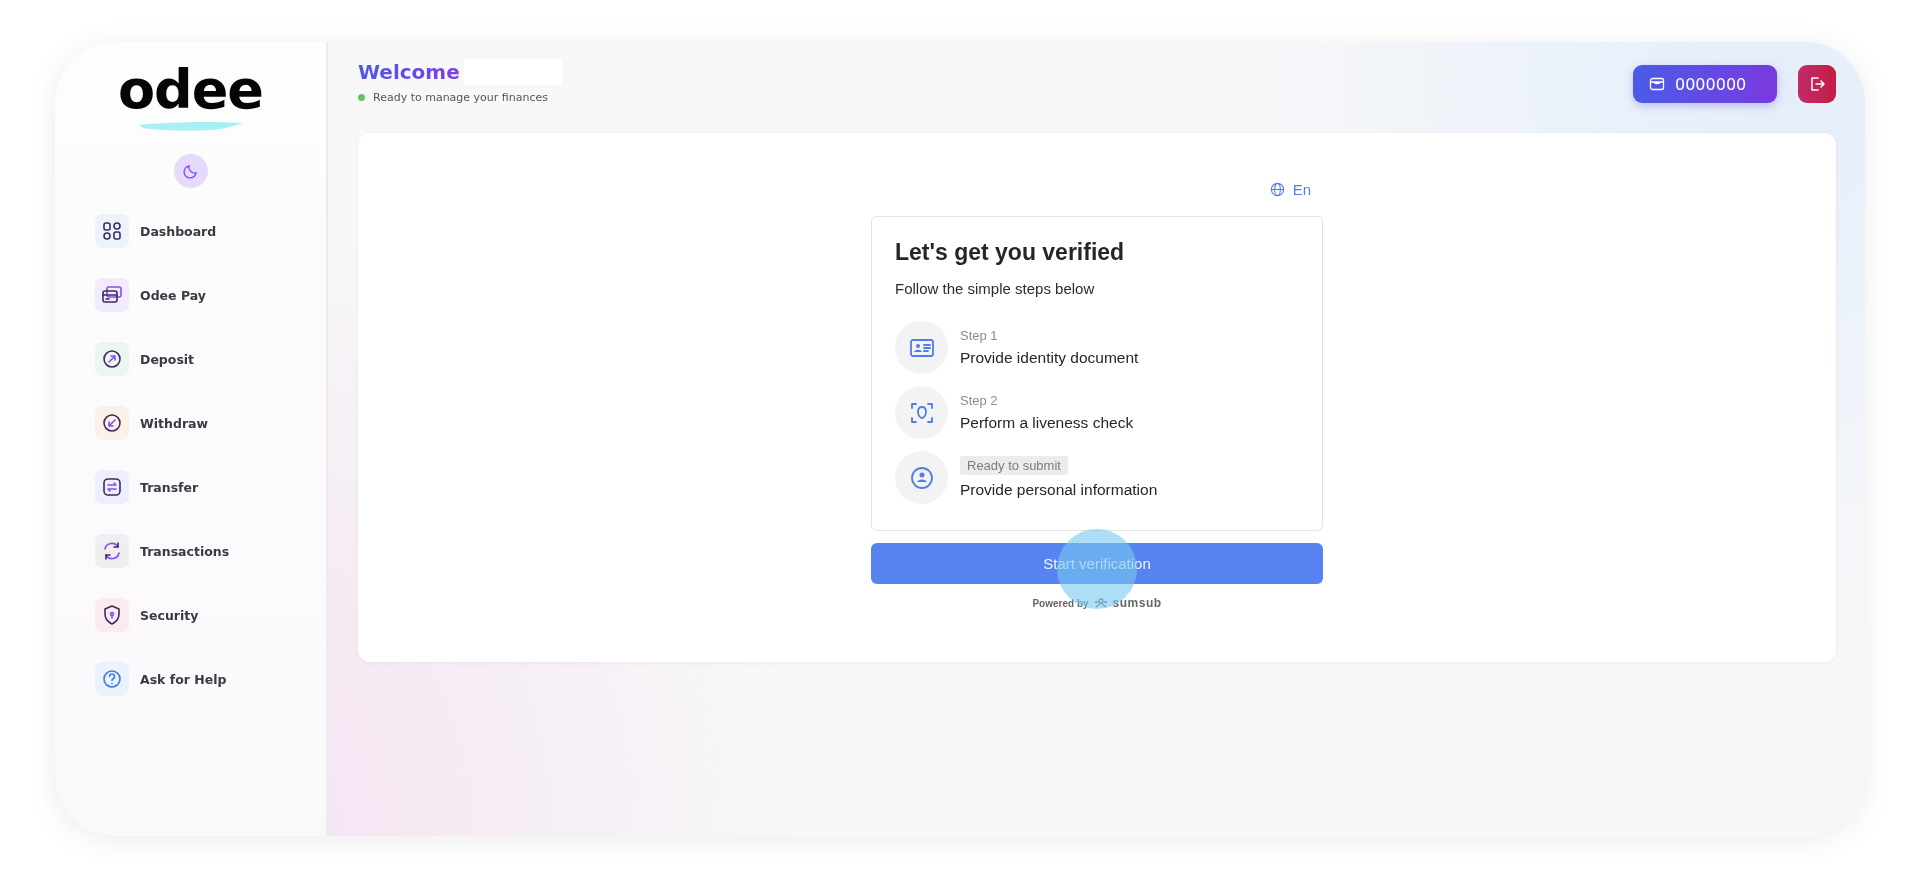 The image size is (1920, 880). Describe the element at coordinates (1290, 189) in the screenshot. I see `language-button: En` at that location.